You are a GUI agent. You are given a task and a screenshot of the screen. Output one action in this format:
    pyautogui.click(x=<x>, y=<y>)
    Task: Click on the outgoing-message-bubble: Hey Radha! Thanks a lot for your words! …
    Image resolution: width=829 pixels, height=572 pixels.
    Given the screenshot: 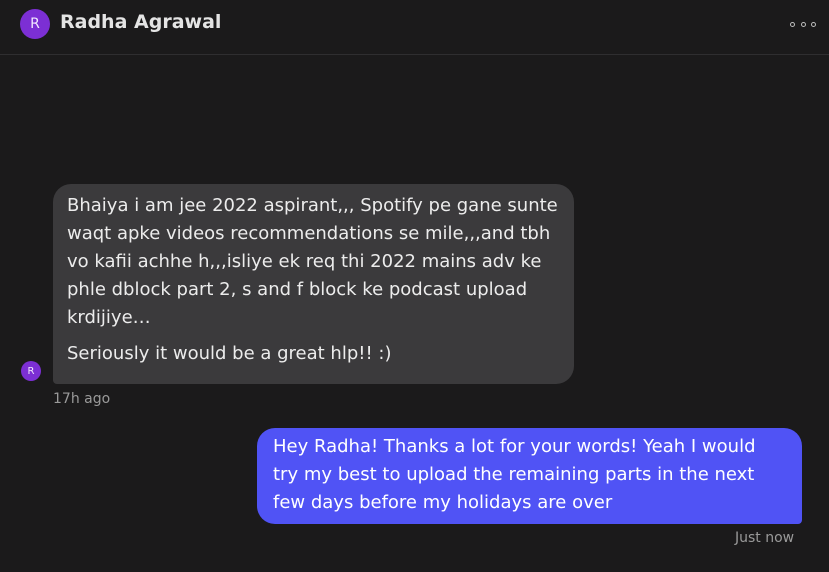 What is the action you would take?
    pyautogui.click(x=529, y=476)
    